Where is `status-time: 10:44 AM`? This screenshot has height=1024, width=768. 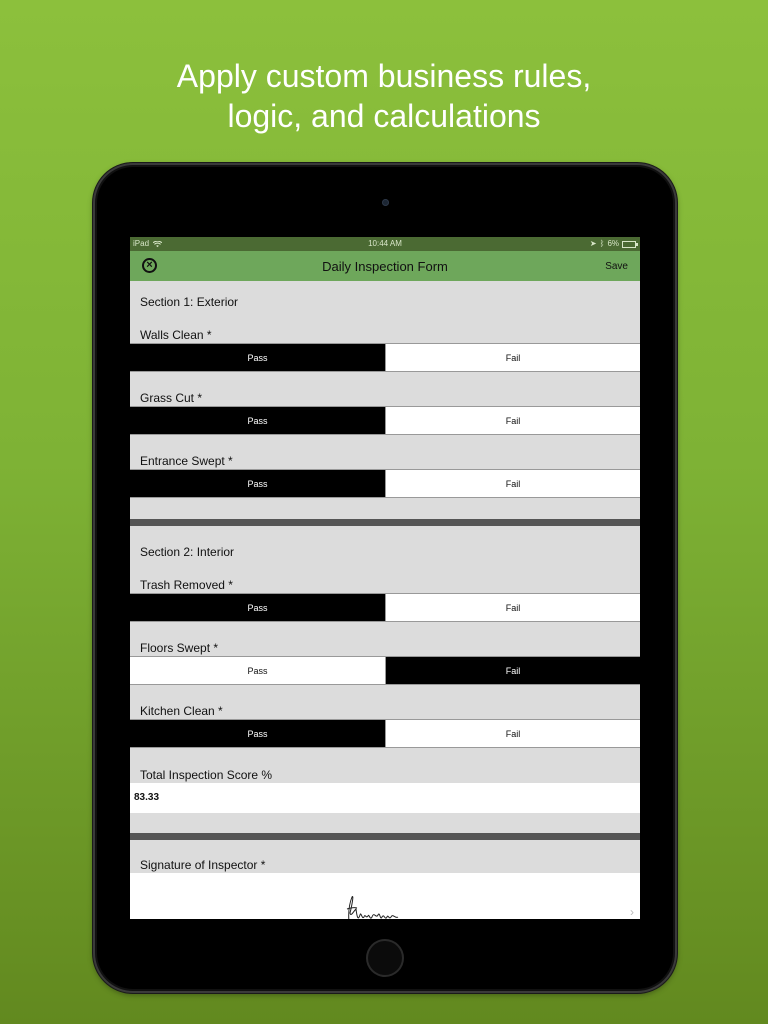 status-time: 10:44 AM is located at coordinates (385, 243).